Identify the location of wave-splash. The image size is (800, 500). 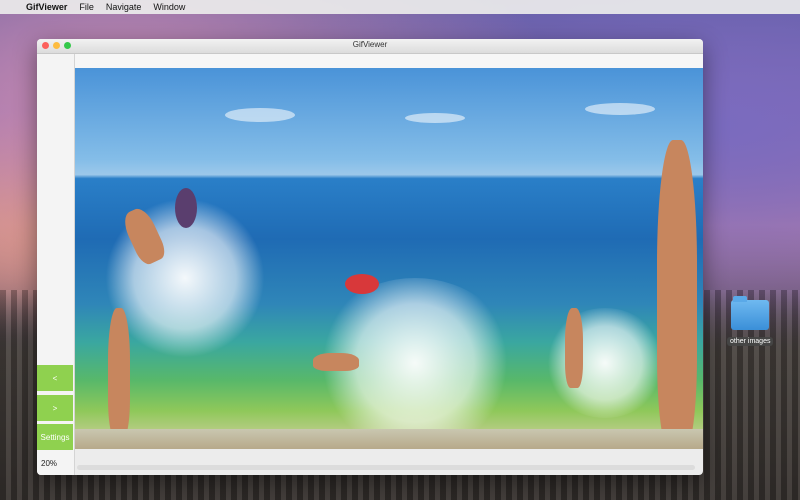
(605, 363).